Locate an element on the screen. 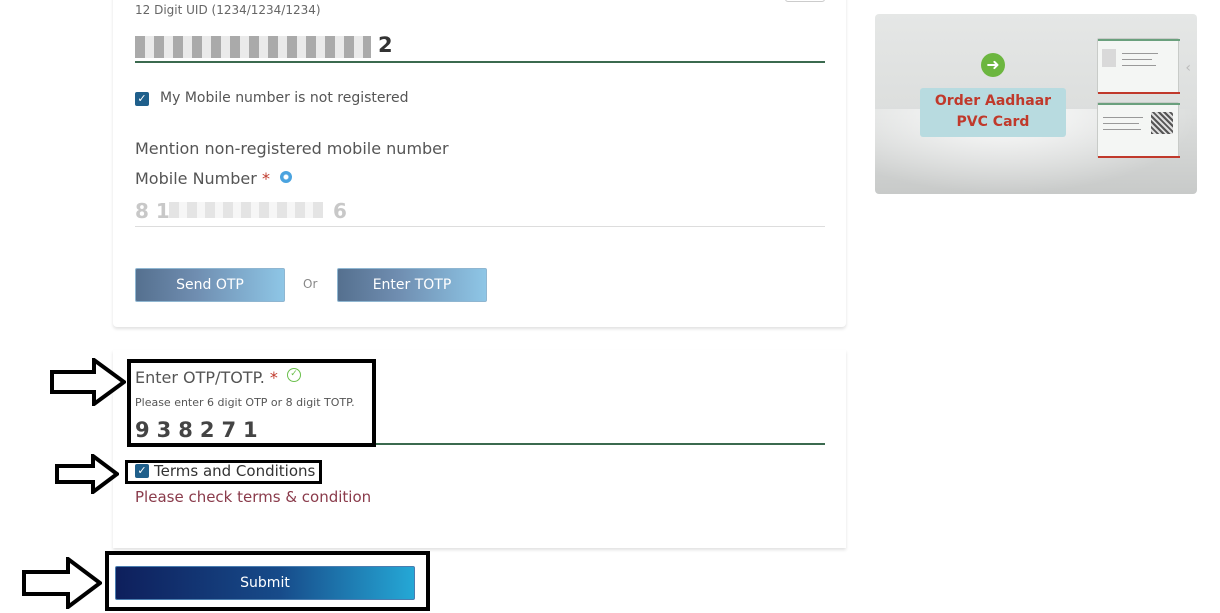 The height and width of the screenshot is (613, 1220). mobile-number-label: Mobile Number * is located at coordinates (202, 178).